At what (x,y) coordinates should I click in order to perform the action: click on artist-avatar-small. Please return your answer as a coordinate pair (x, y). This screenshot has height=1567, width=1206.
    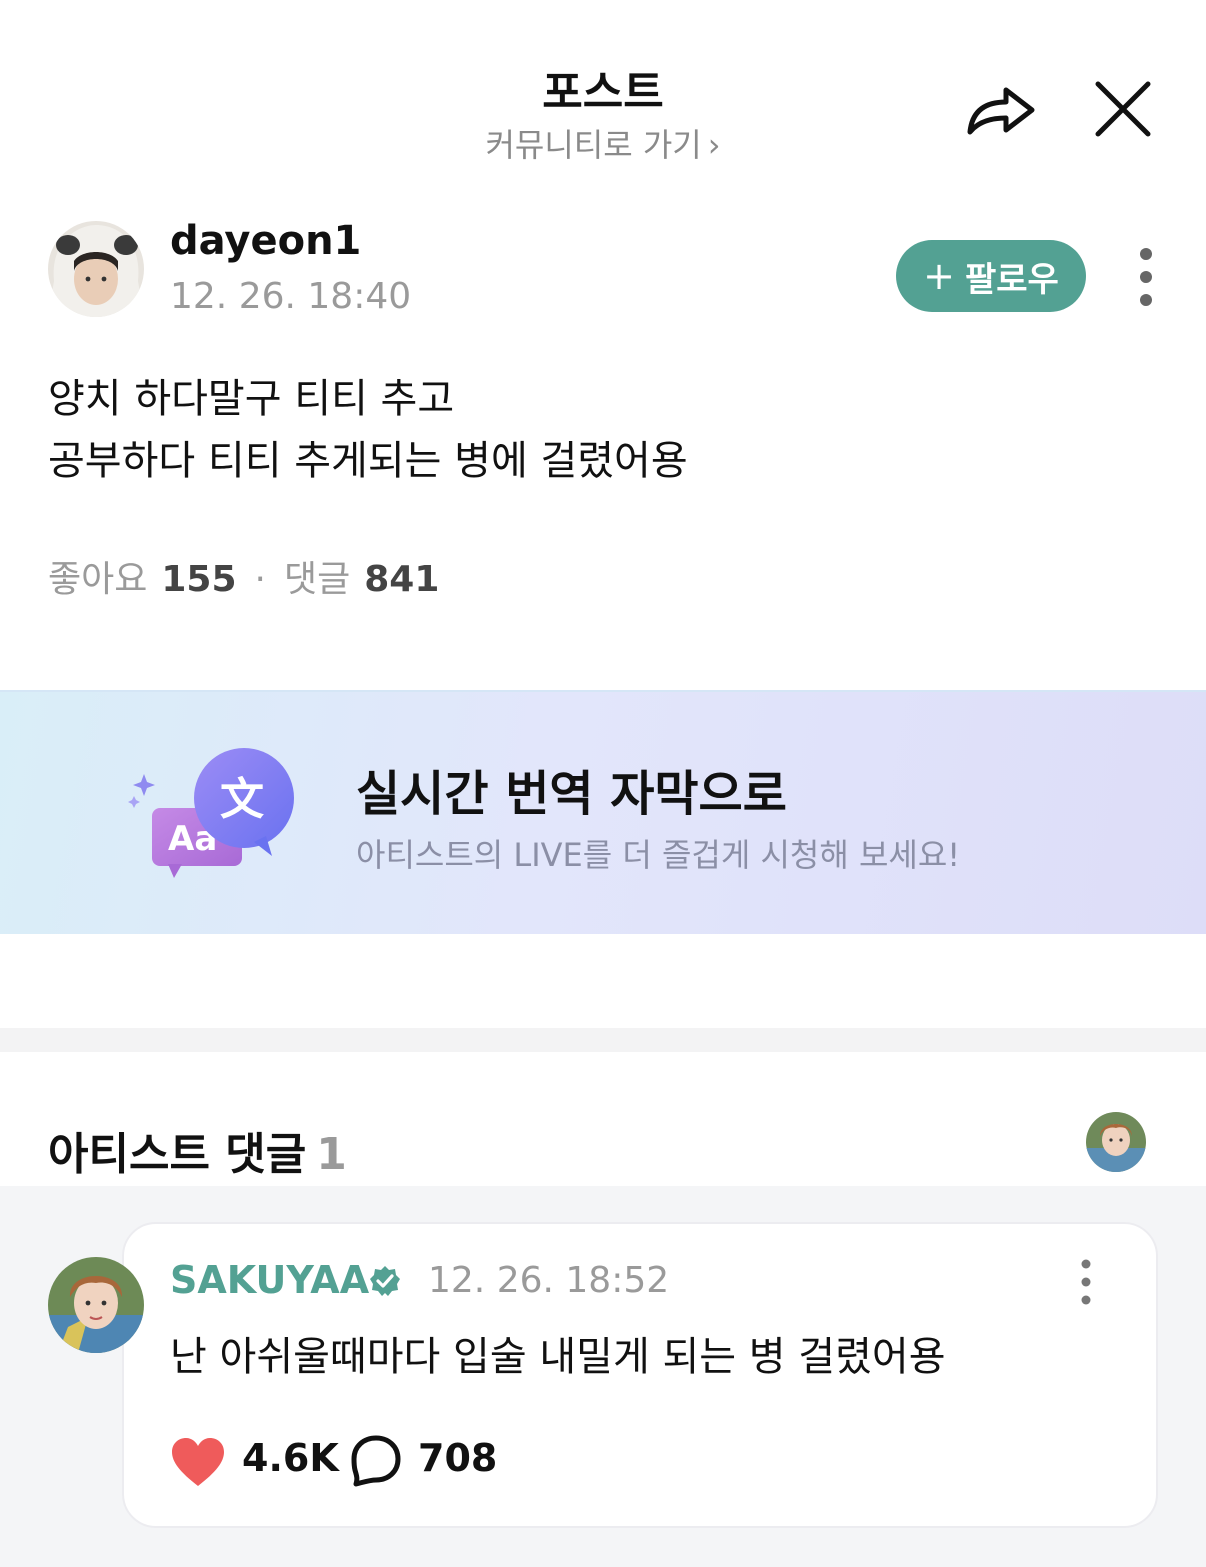
    Looking at the image, I should click on (1116, 1142).